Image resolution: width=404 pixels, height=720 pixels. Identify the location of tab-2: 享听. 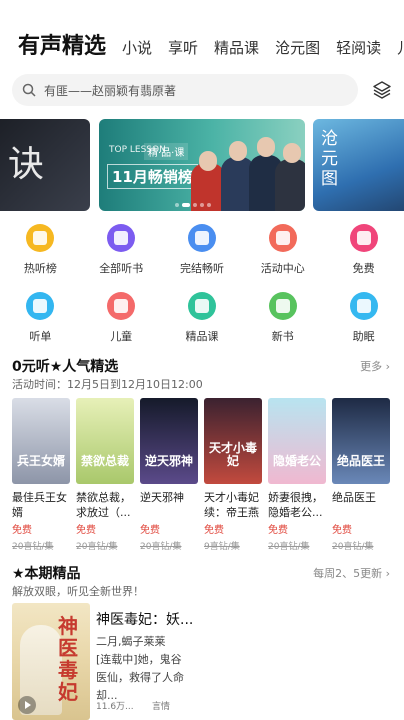
(183, 50).